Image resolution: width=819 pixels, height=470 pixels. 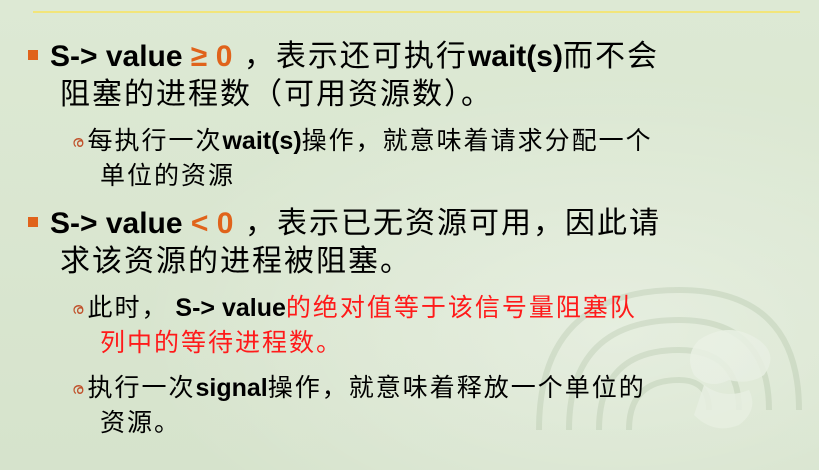 What do you see at coordinates (141, 422) in the screenshot?
I see `sub-2-2-line-2: 资源。` at bounding box center [141, 422].